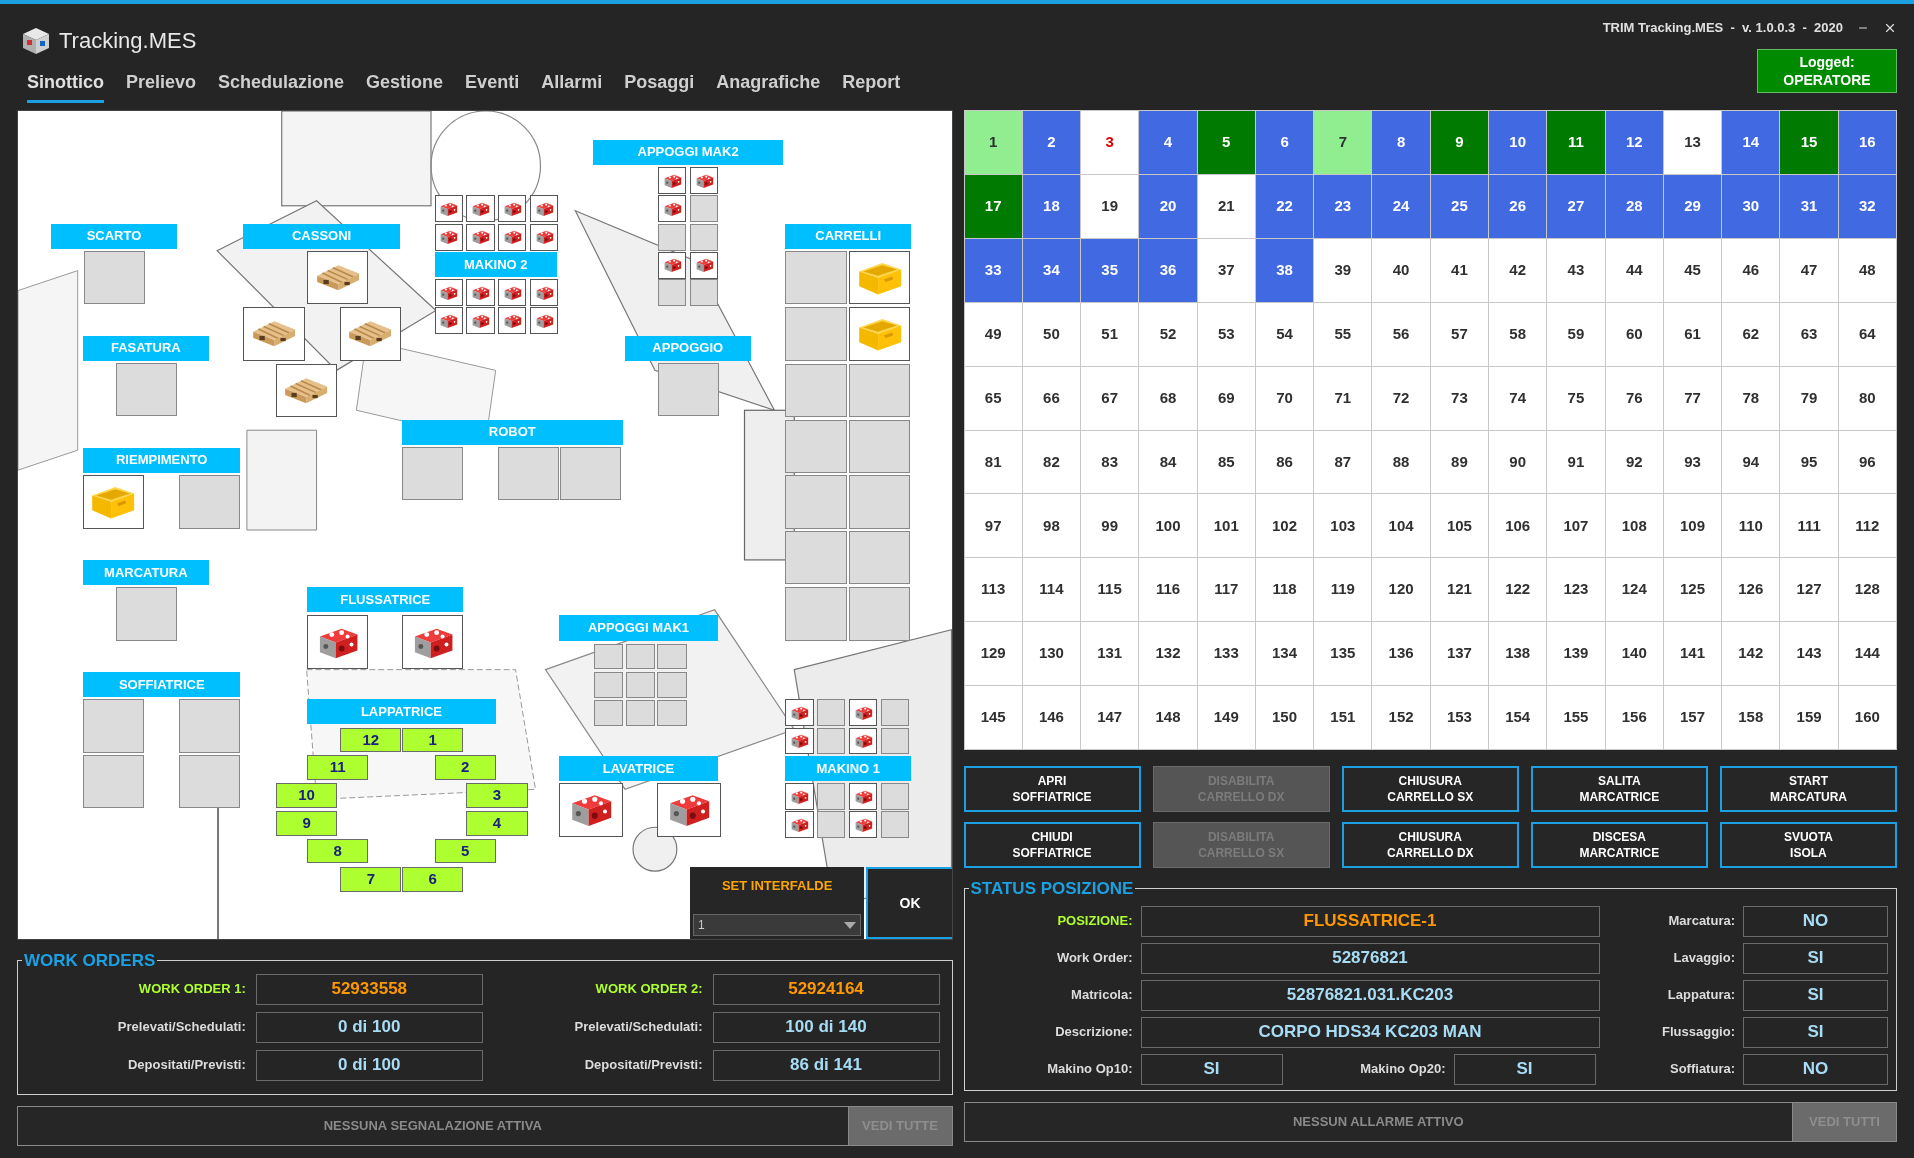 The image size is (1914, 1158). I want to click on position-cell: 139, so click(1576, 654).